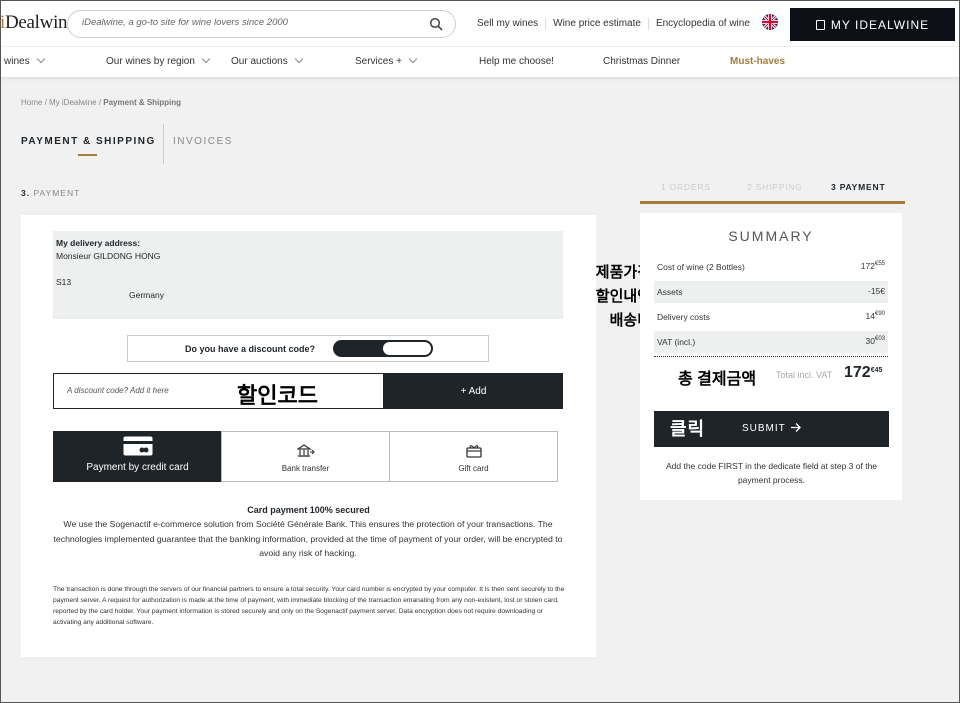 Image resolution: width=960 pixels, height=703 pixels. What do you see at coordinates (770, 22) in the screenshot?
I see `uk-flag-icon` at bounding box center [770, 22].